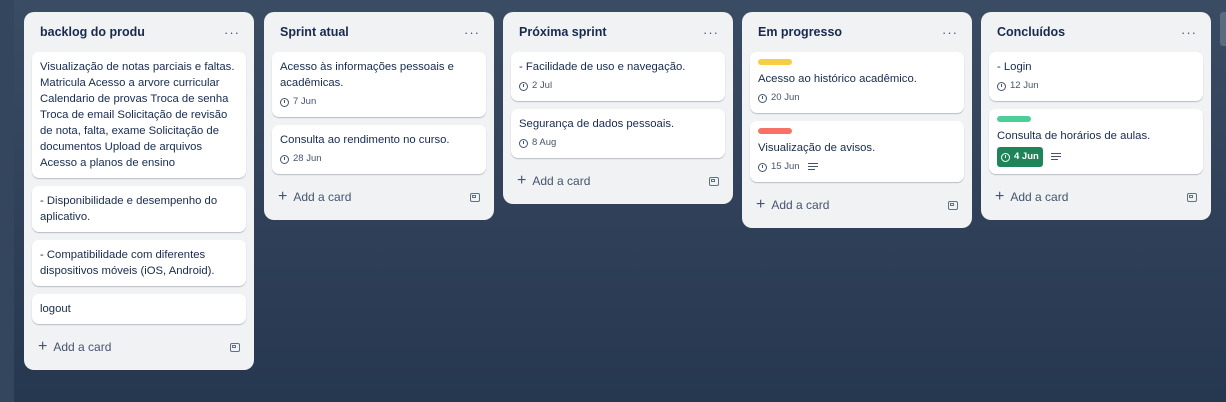 Image resolution: width=1226 pixels, height=402 pixels. Describe the element at coordinates (92, 32) in the screenshot. I see `list-title: backlog do produ` at that location.